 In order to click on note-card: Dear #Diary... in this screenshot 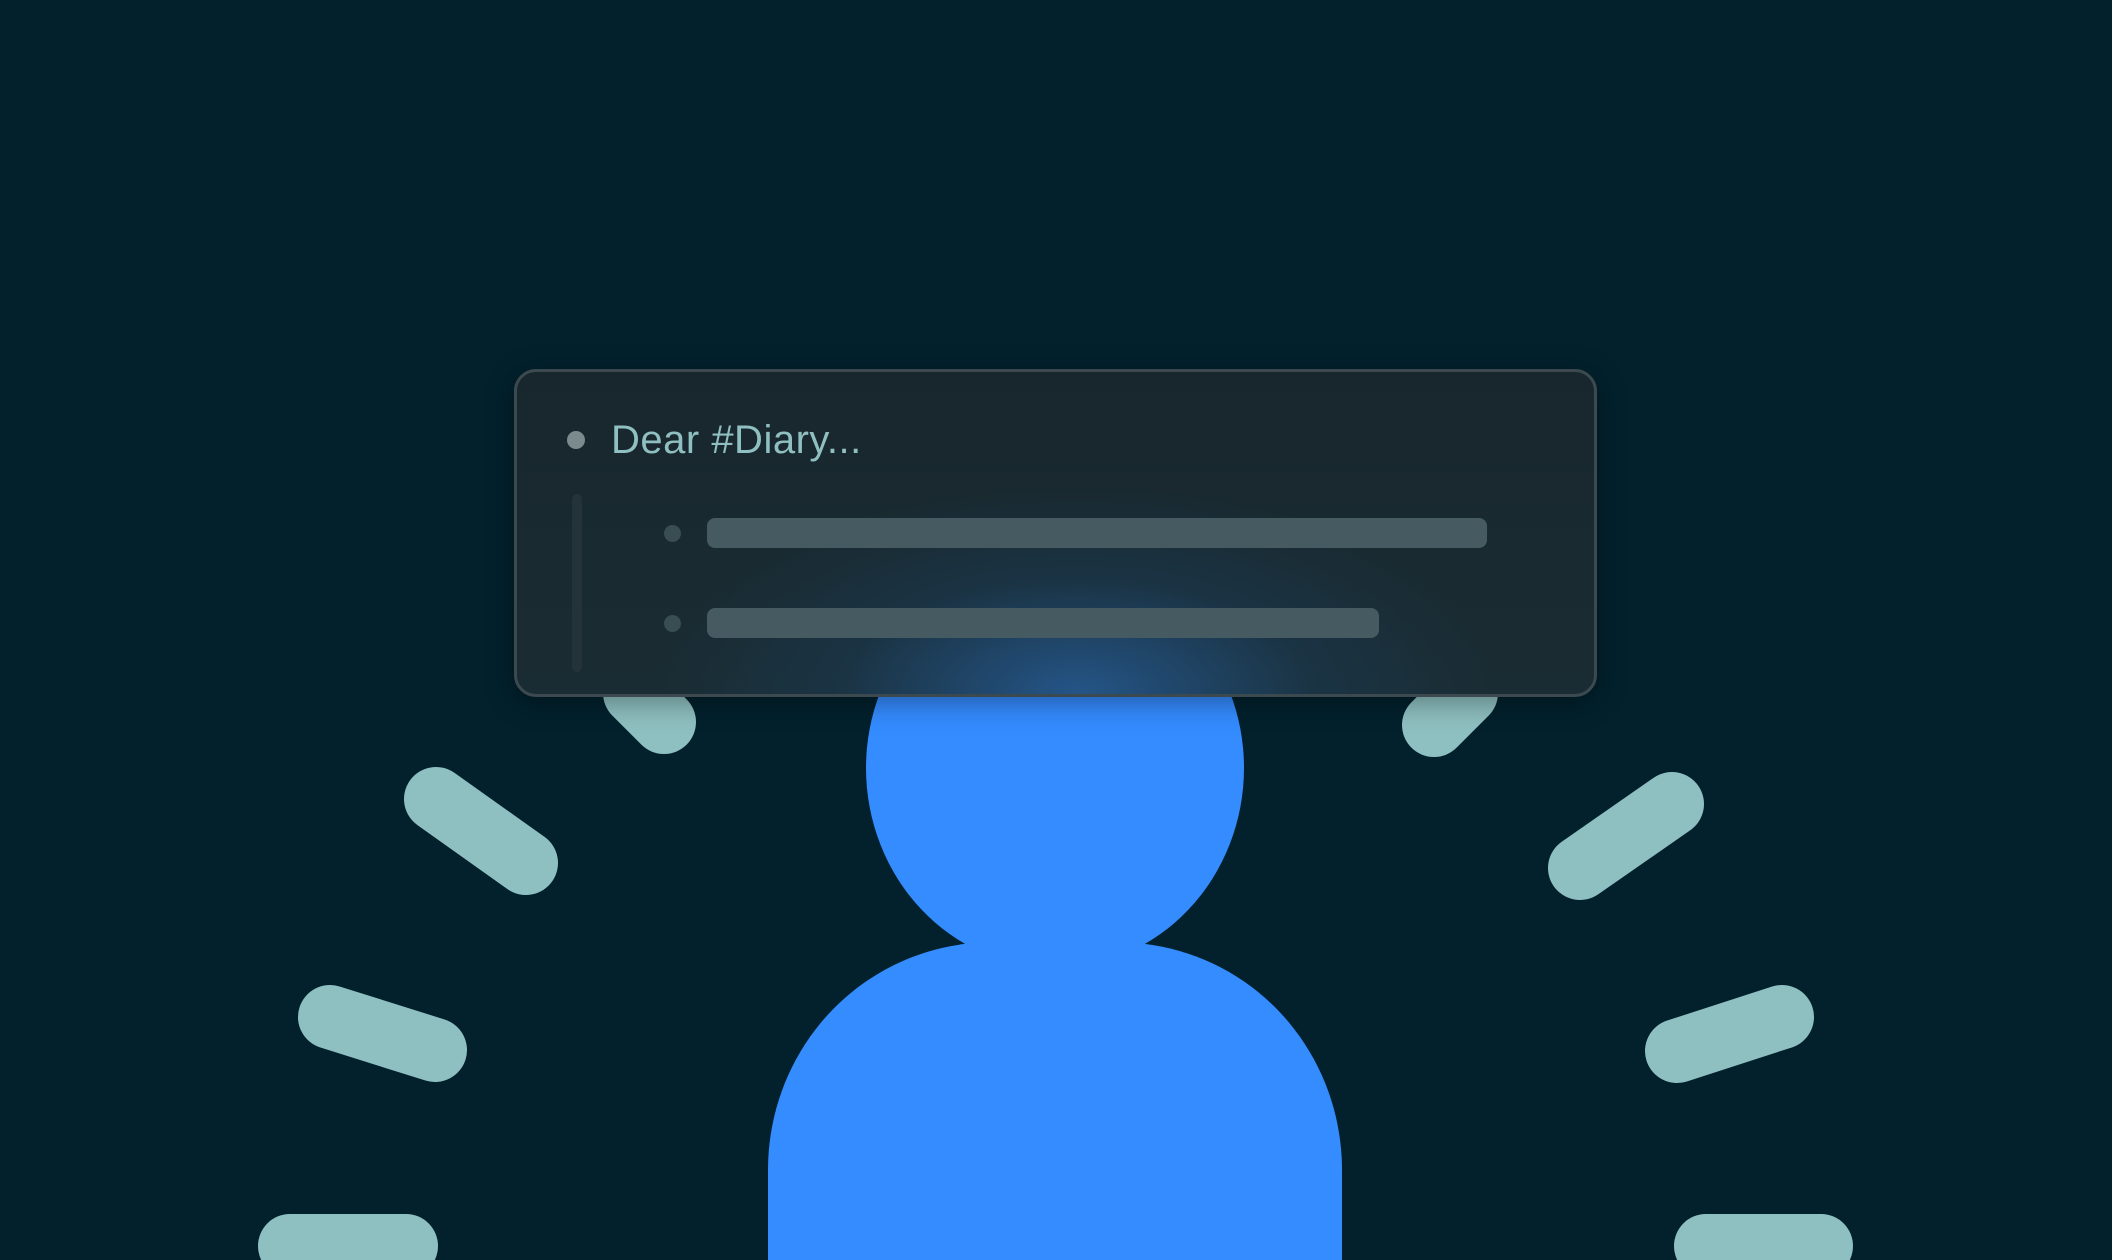, I will do `click(1055, 533)`.